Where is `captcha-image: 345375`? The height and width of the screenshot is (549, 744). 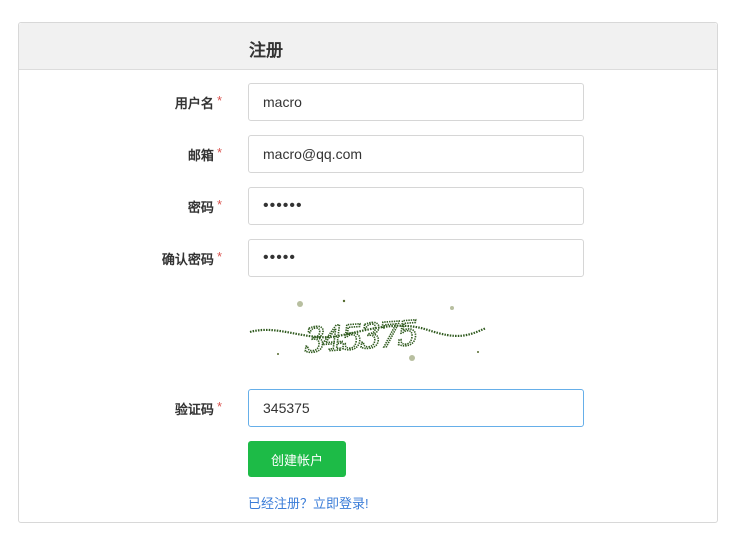
captcha-image: 345375 is located at coordinates (368, 331).